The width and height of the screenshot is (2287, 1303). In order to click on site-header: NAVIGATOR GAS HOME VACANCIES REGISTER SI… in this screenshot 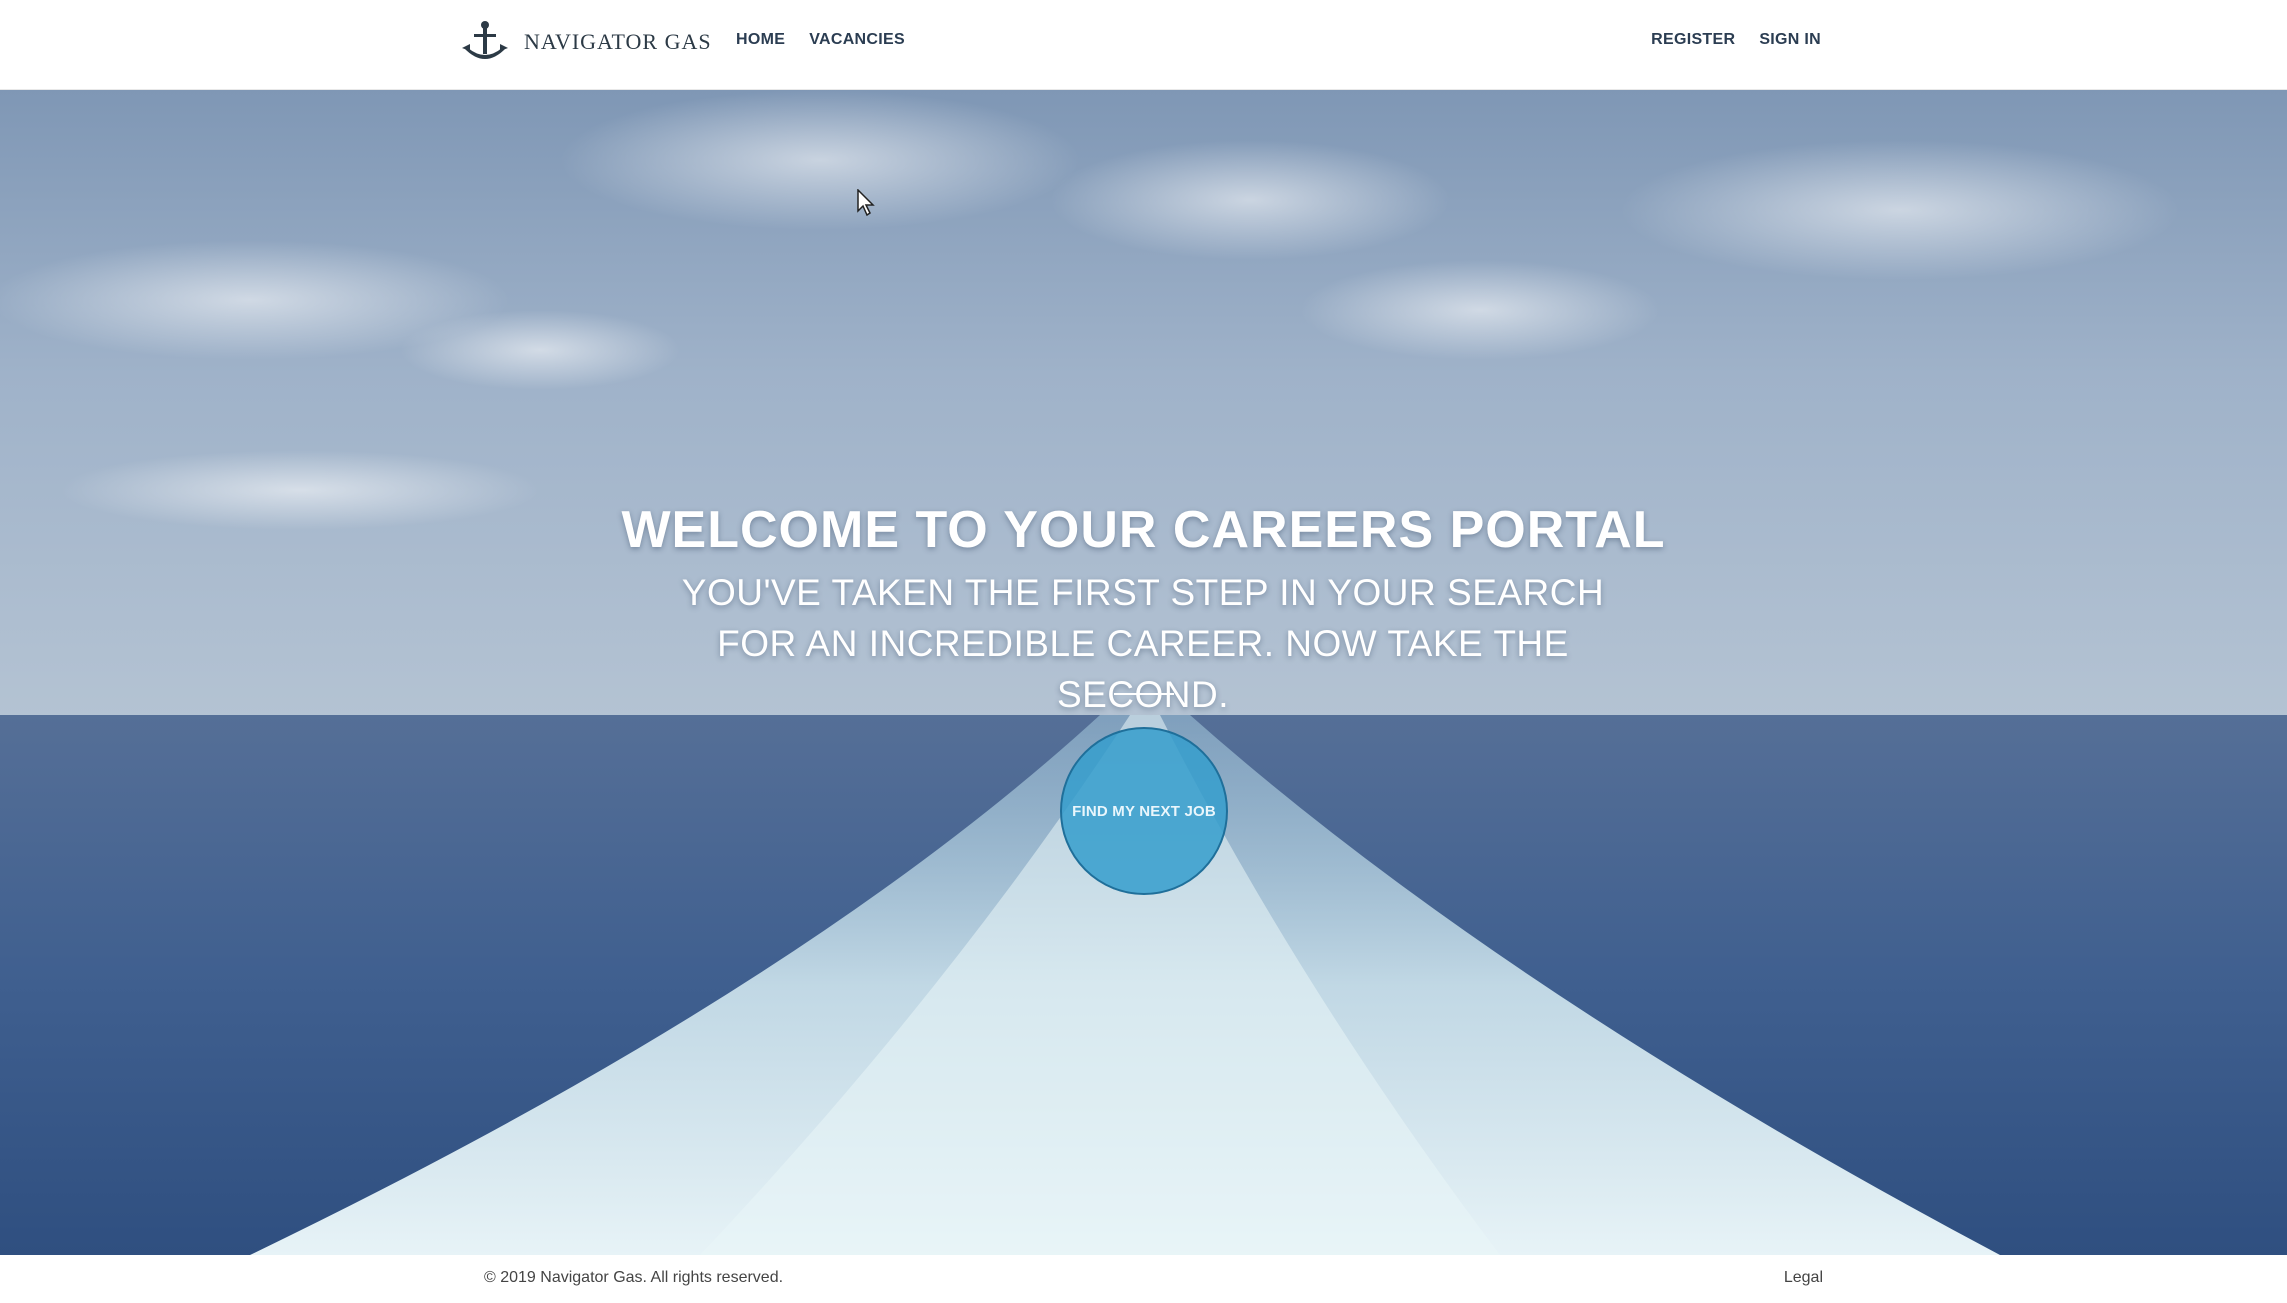, I will do `click(1143, 45)`.